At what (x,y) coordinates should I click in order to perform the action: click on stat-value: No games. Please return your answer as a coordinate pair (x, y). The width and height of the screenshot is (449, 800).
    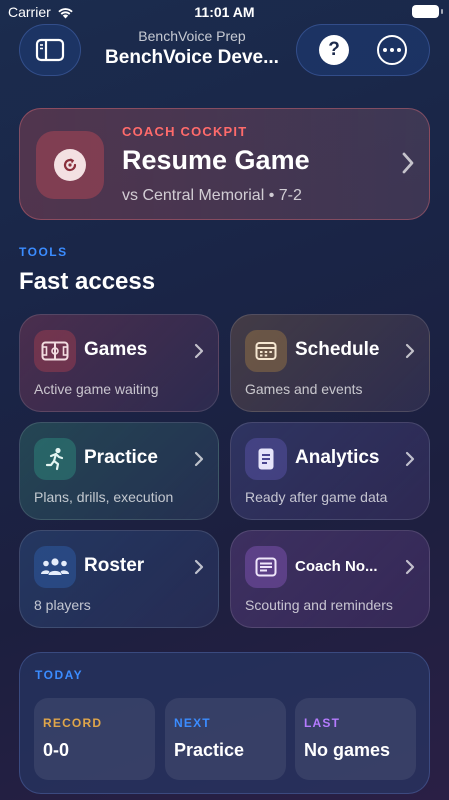
    Looking at the image, I should click on (347, 750).